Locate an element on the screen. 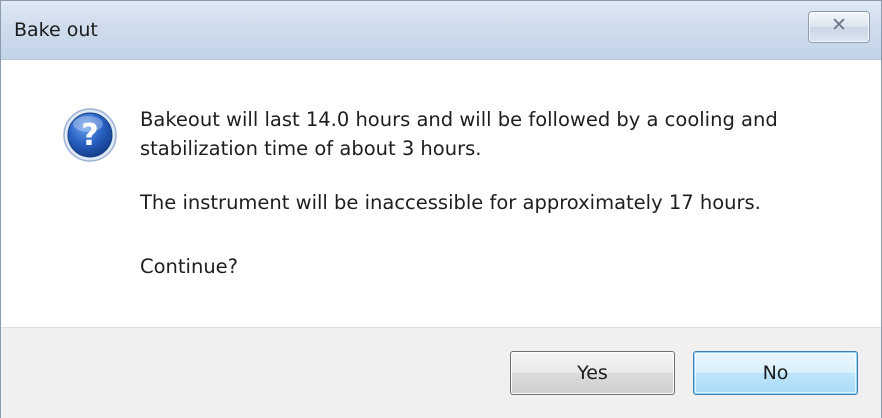  close-button: ✕ is located at coordinates (839, 27).